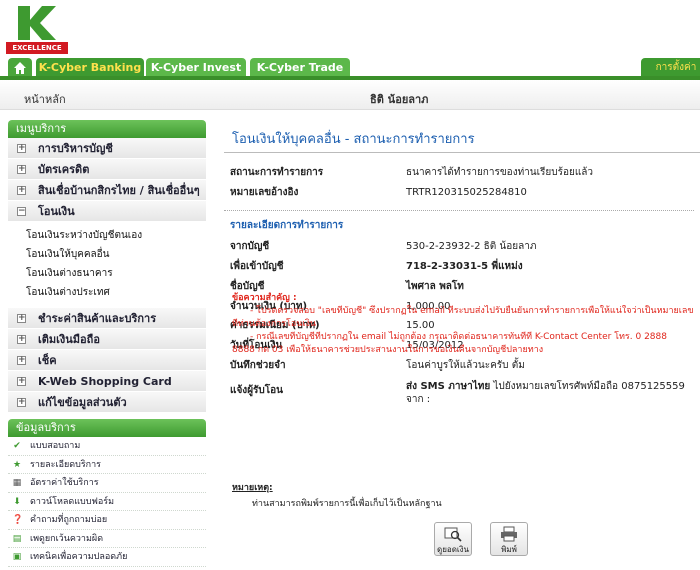 Image resolution: width=700 pixels, height=570 pixels. I want to click on tab-label: K-Cyber Banking, so click(90, 67).